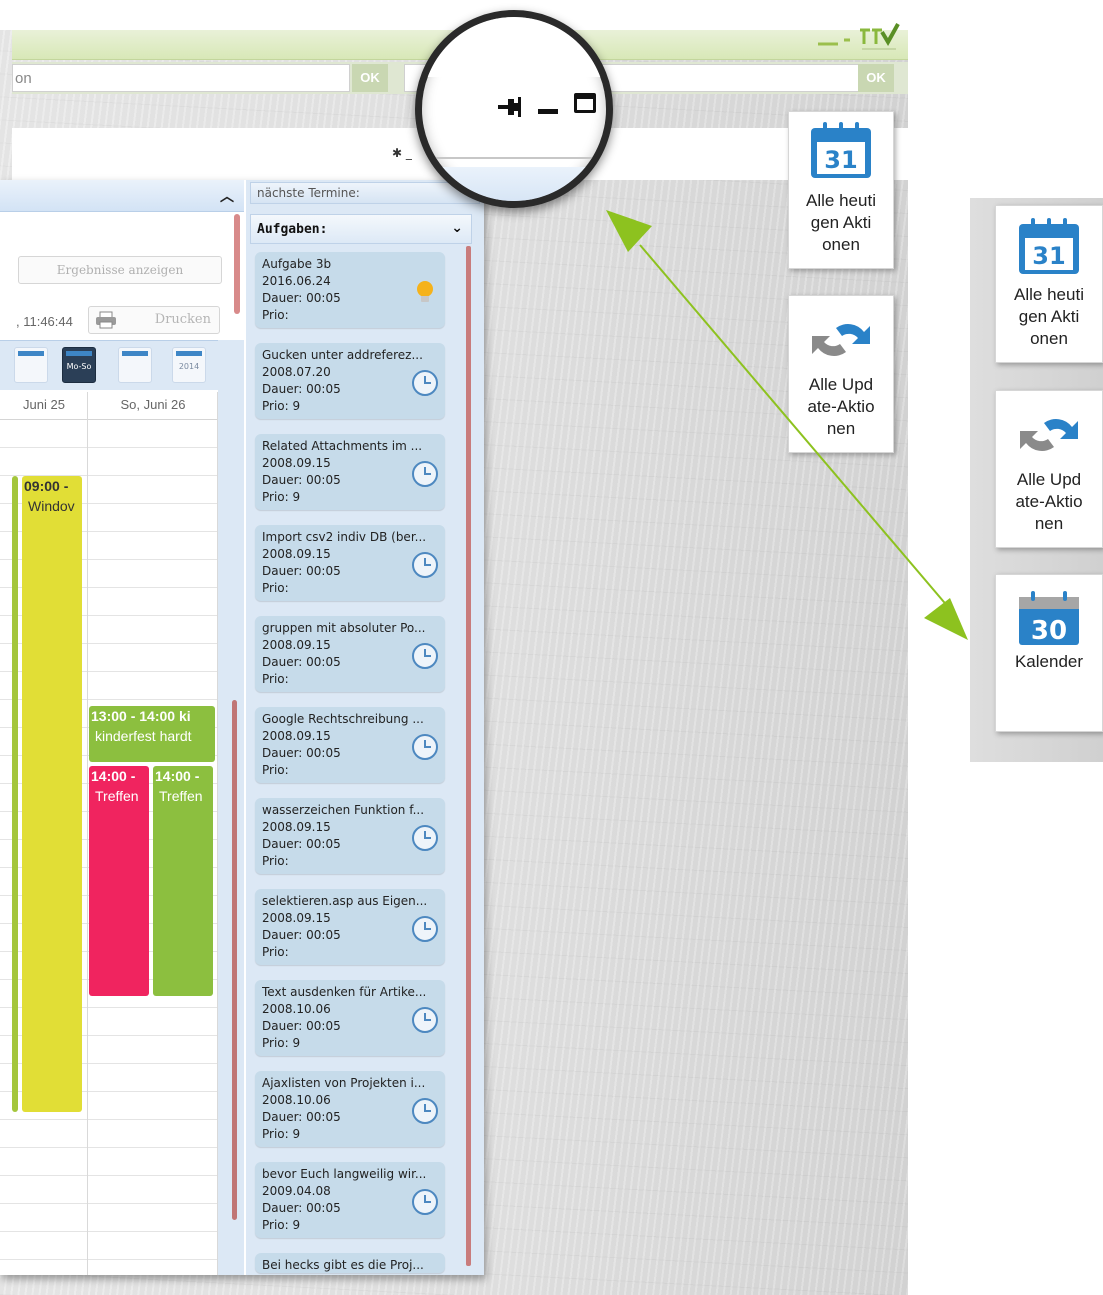 Image resolution: width=1103 pixels, height=1295 pixels. Describe the element at coordinates (234, 960) in the screenshot. I see `calendar-scrollbar-thumb` at that location.